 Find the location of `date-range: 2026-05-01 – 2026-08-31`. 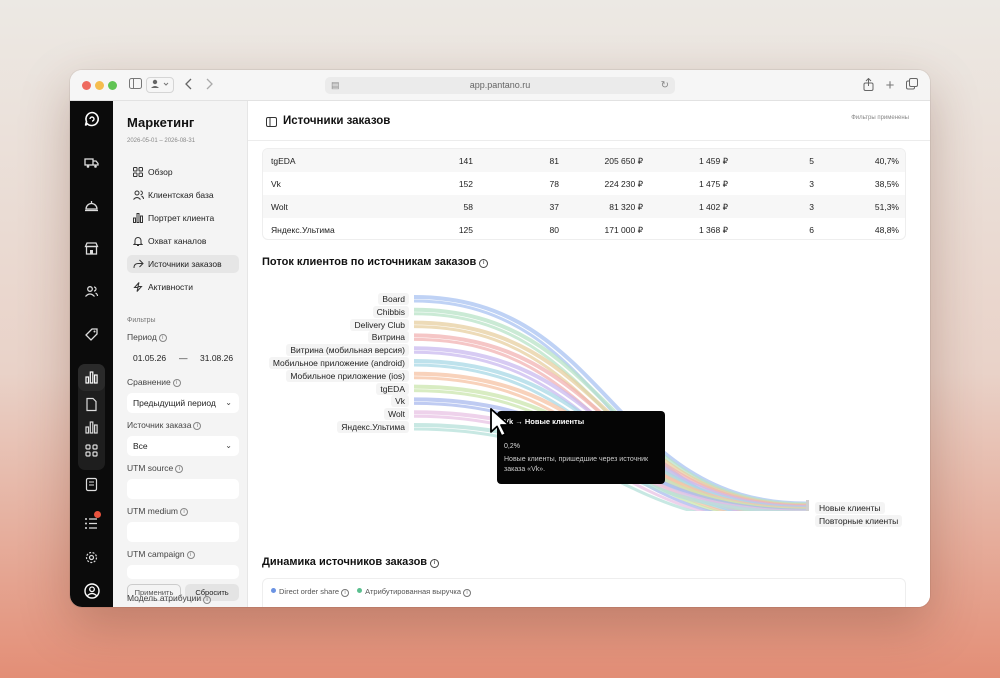

date-range: 2026-05-01 – 2026-08-31 is located at coordinates (161, 141).